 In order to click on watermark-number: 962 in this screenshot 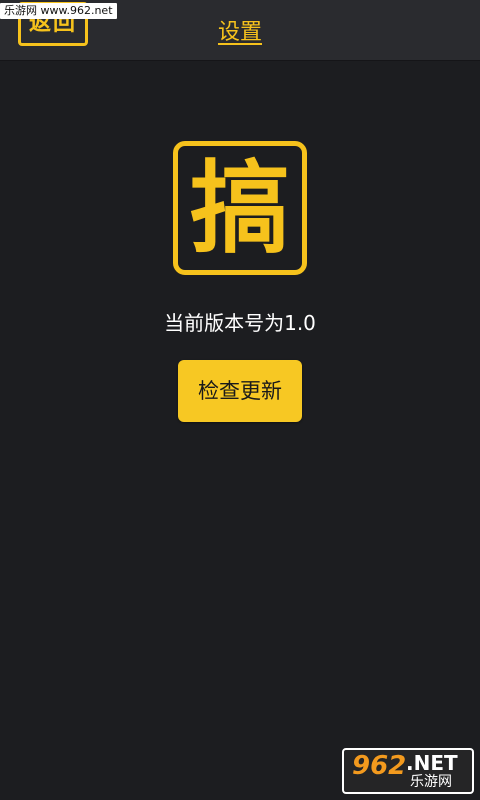, I will do `click(379, 766)`.